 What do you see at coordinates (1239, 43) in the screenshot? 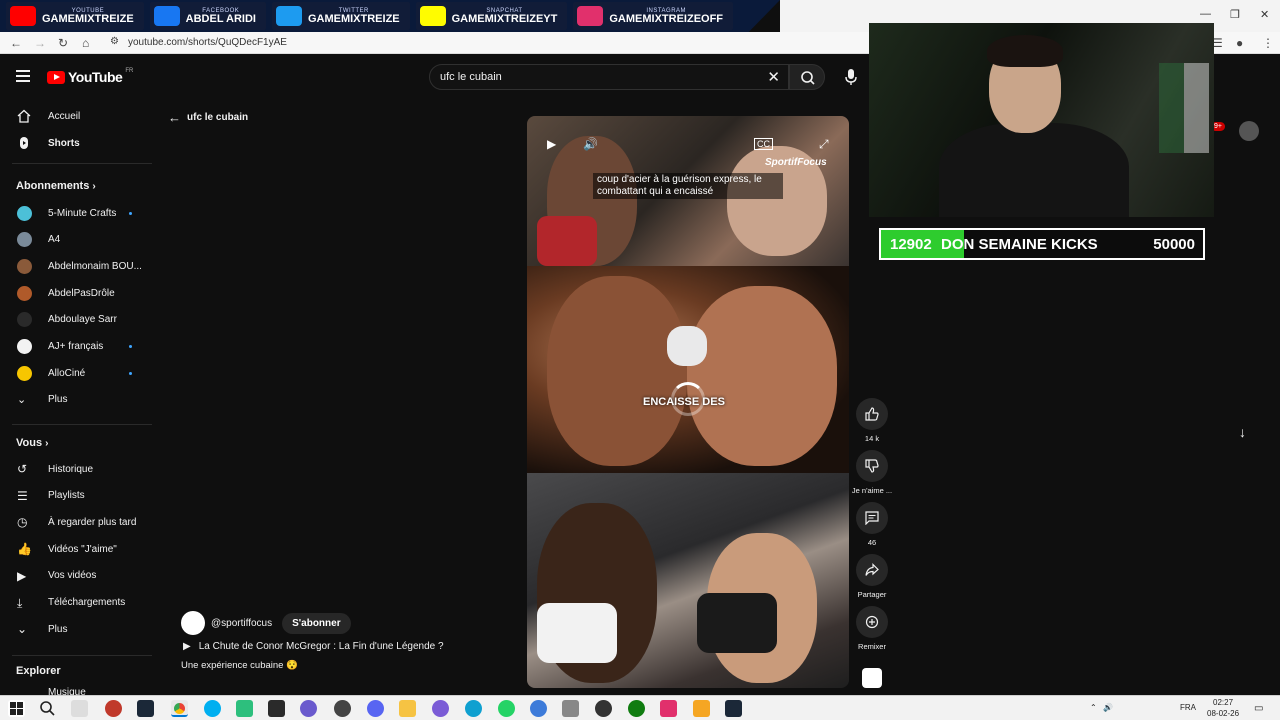
I see `profile-icon: ●` at bounding box center [1239, 43].